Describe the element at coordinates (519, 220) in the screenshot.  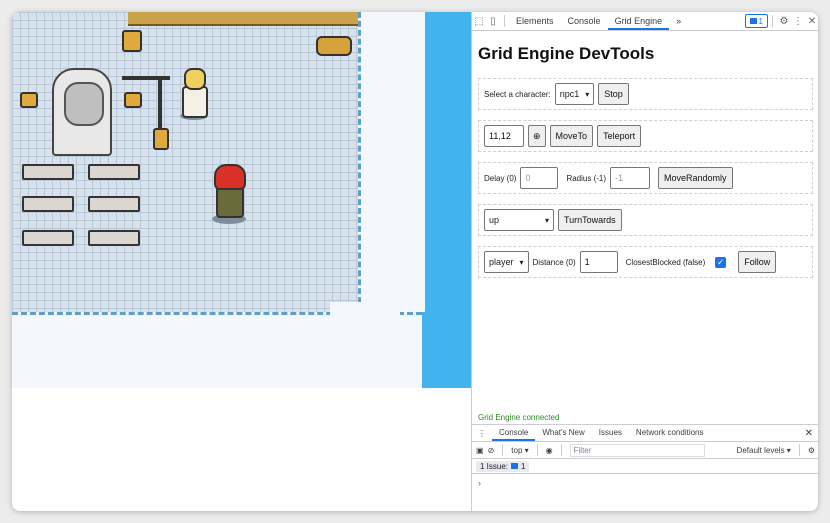
I see `direction-select: up ▾` at that location.